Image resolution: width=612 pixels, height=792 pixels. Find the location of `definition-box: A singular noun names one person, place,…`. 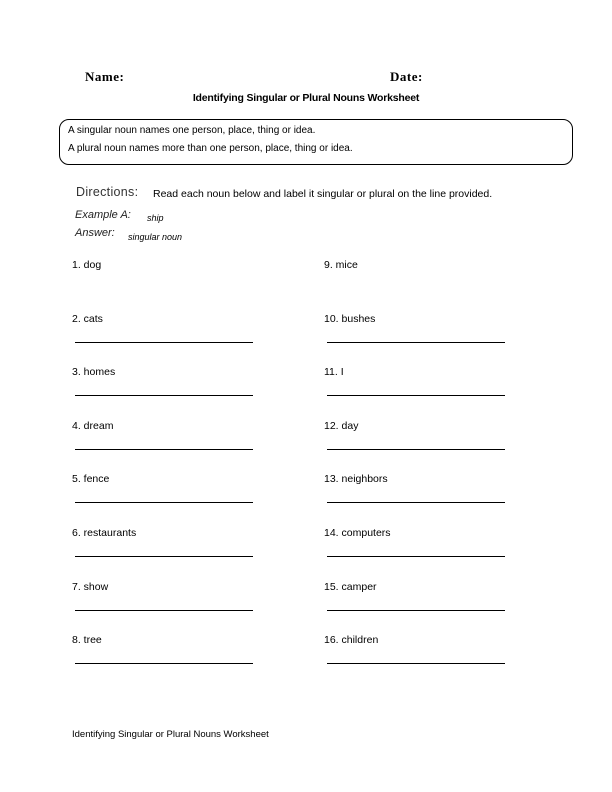

definition-box: A singular noun names one person, place,… is located at coordinates (316, 142).